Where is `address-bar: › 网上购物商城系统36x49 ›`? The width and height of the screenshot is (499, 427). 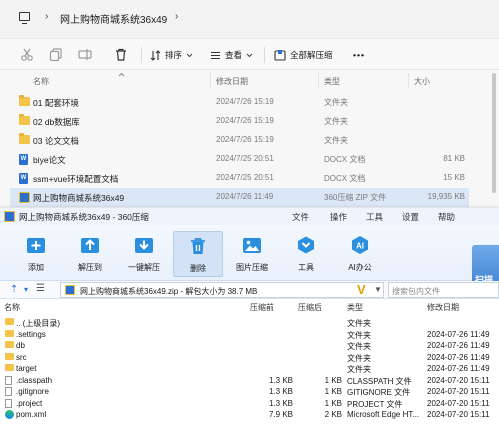
address-bar: › 网上购物商城系统36x49 › is located at coordinates (249, 19).